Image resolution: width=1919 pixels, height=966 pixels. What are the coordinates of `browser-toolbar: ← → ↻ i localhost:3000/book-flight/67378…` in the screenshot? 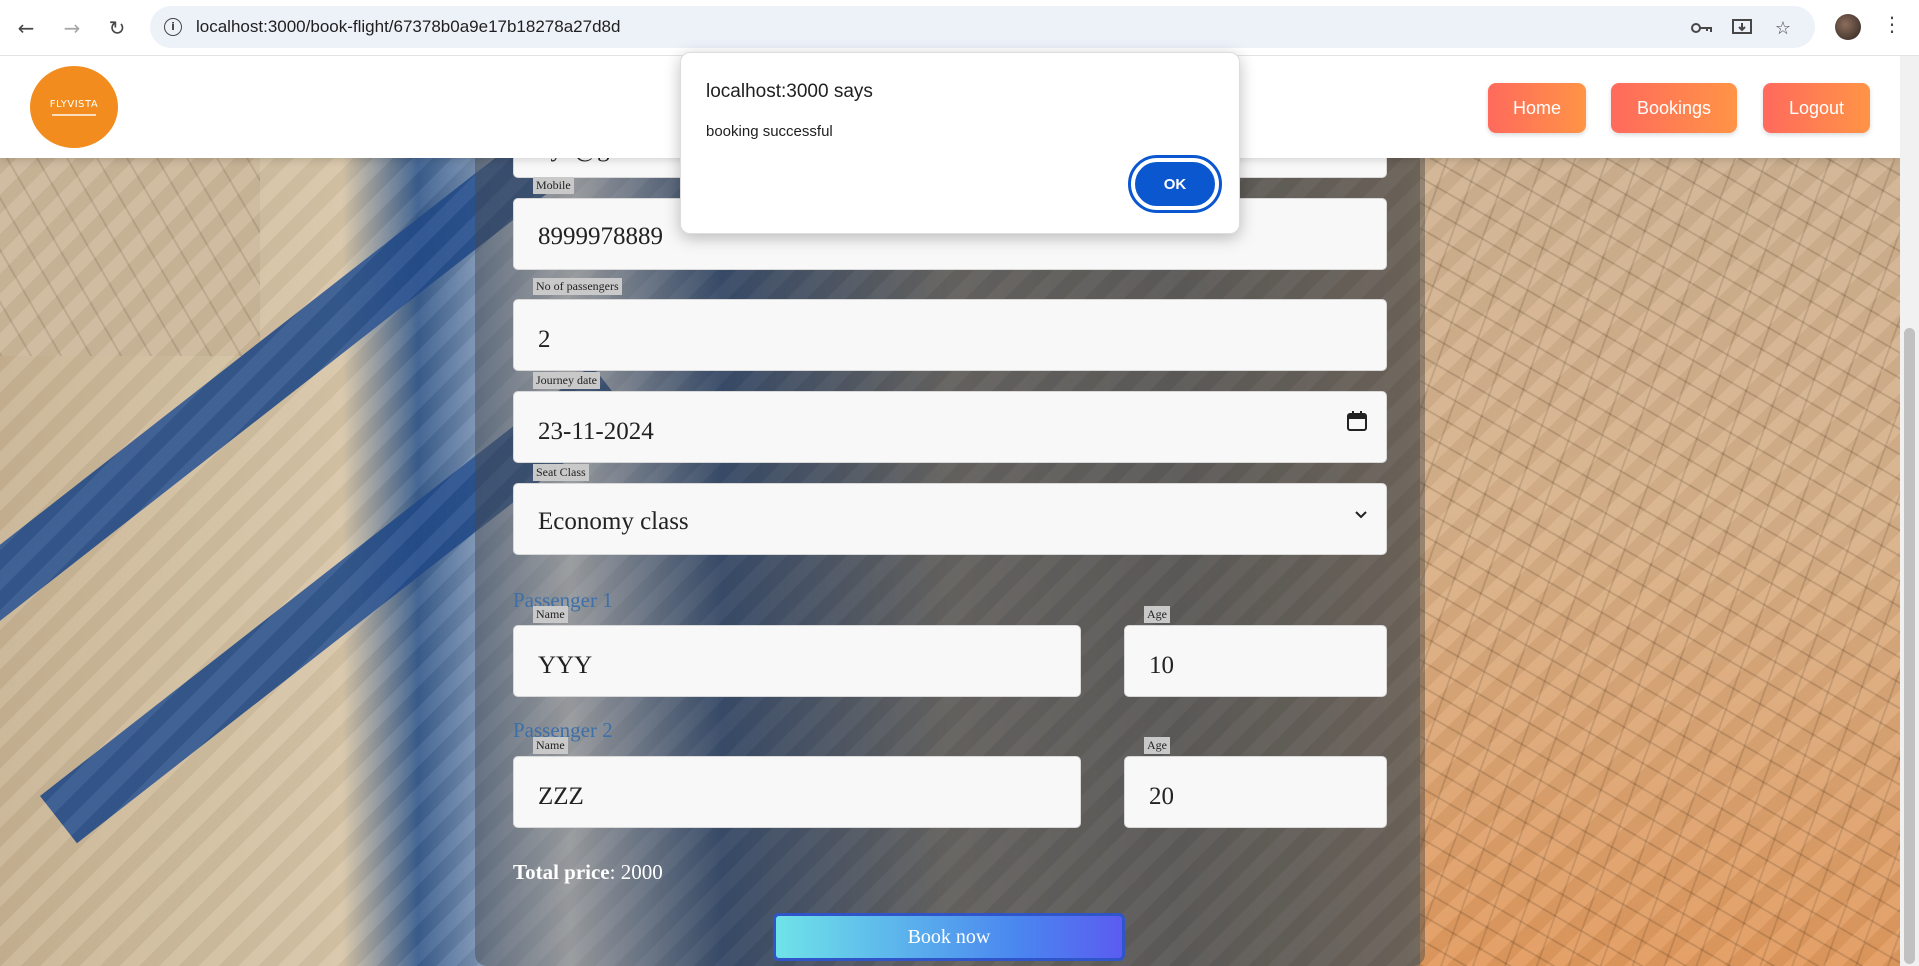 It's located at (959, 28).